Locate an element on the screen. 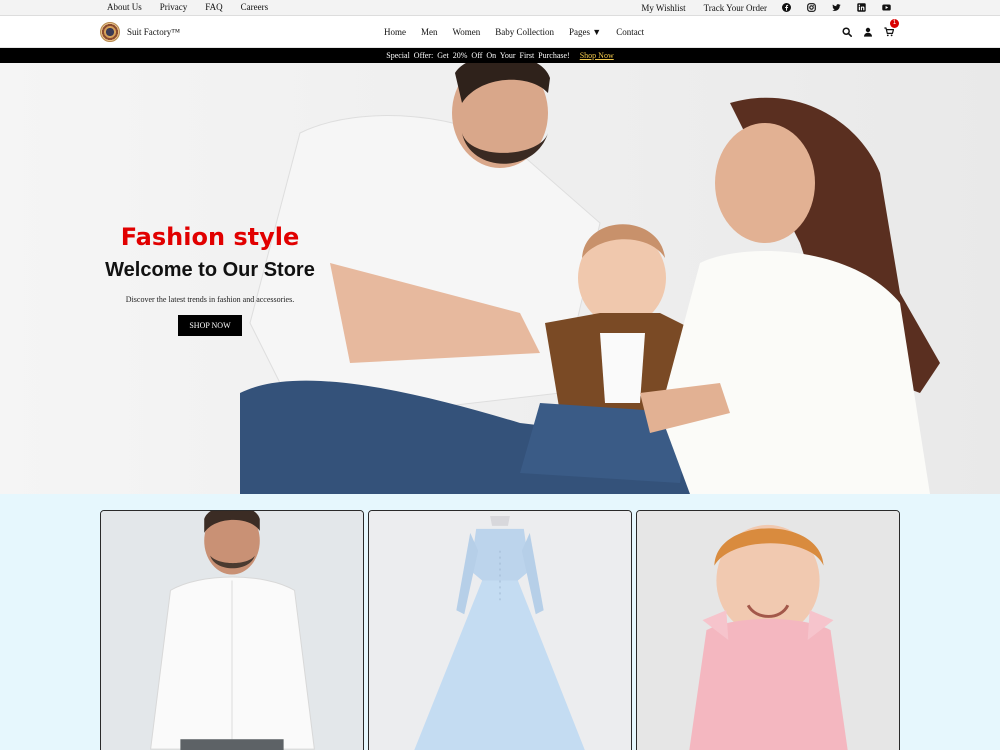 The width and height of the screenshot is (1000, 750). nav-baby-collection: Baby Collection is located at coordinates (524, 32).